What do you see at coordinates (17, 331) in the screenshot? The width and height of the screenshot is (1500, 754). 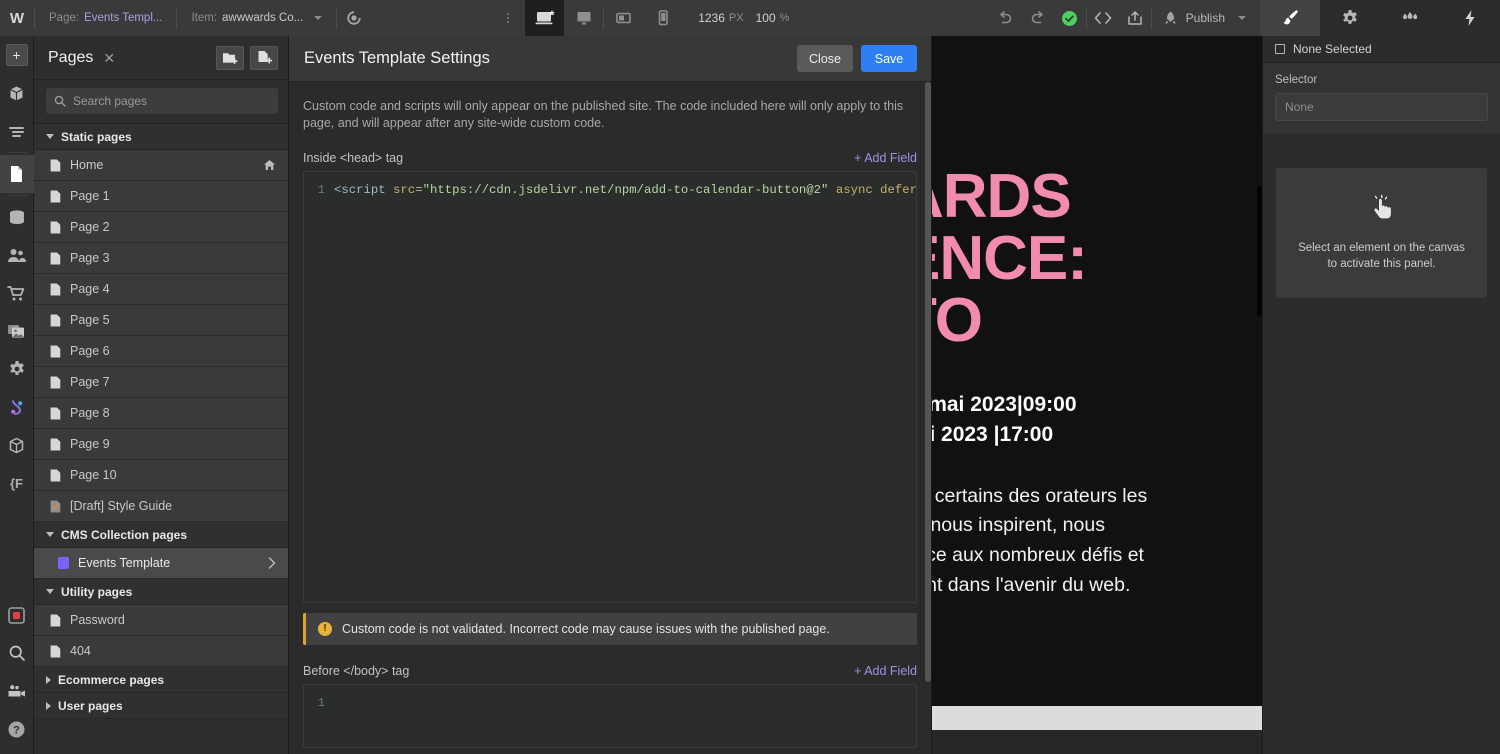 I see `assets-button` at bounding box center [17, 331].